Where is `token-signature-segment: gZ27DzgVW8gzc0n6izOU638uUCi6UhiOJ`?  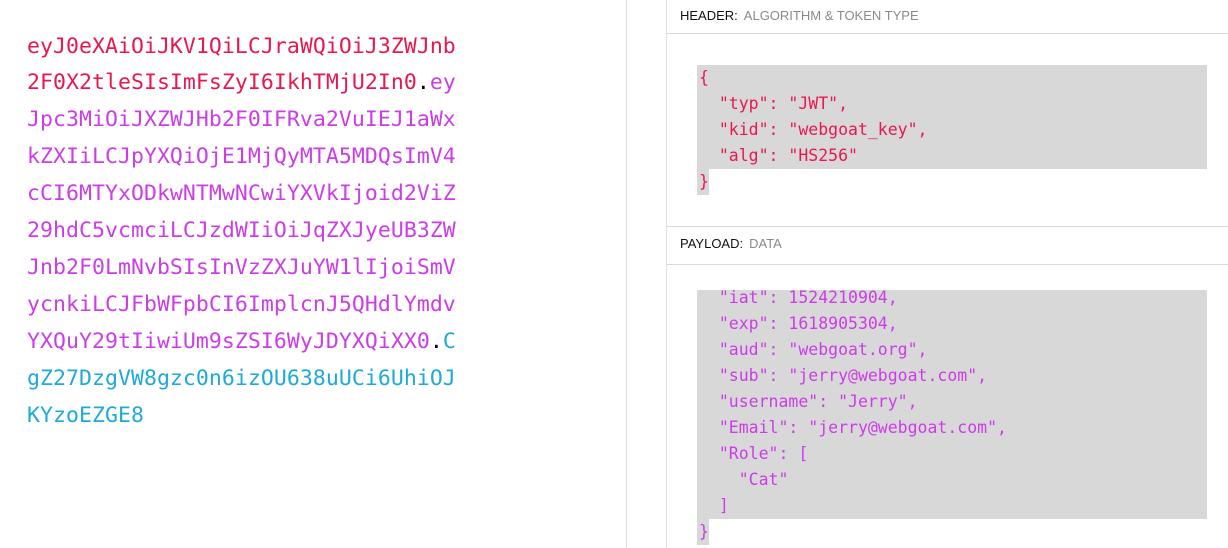 token-signature-segment: gZ27DzgVW8gzc0n6izOU638uUCi6UhiOJ is located at coordinates (241, 378).